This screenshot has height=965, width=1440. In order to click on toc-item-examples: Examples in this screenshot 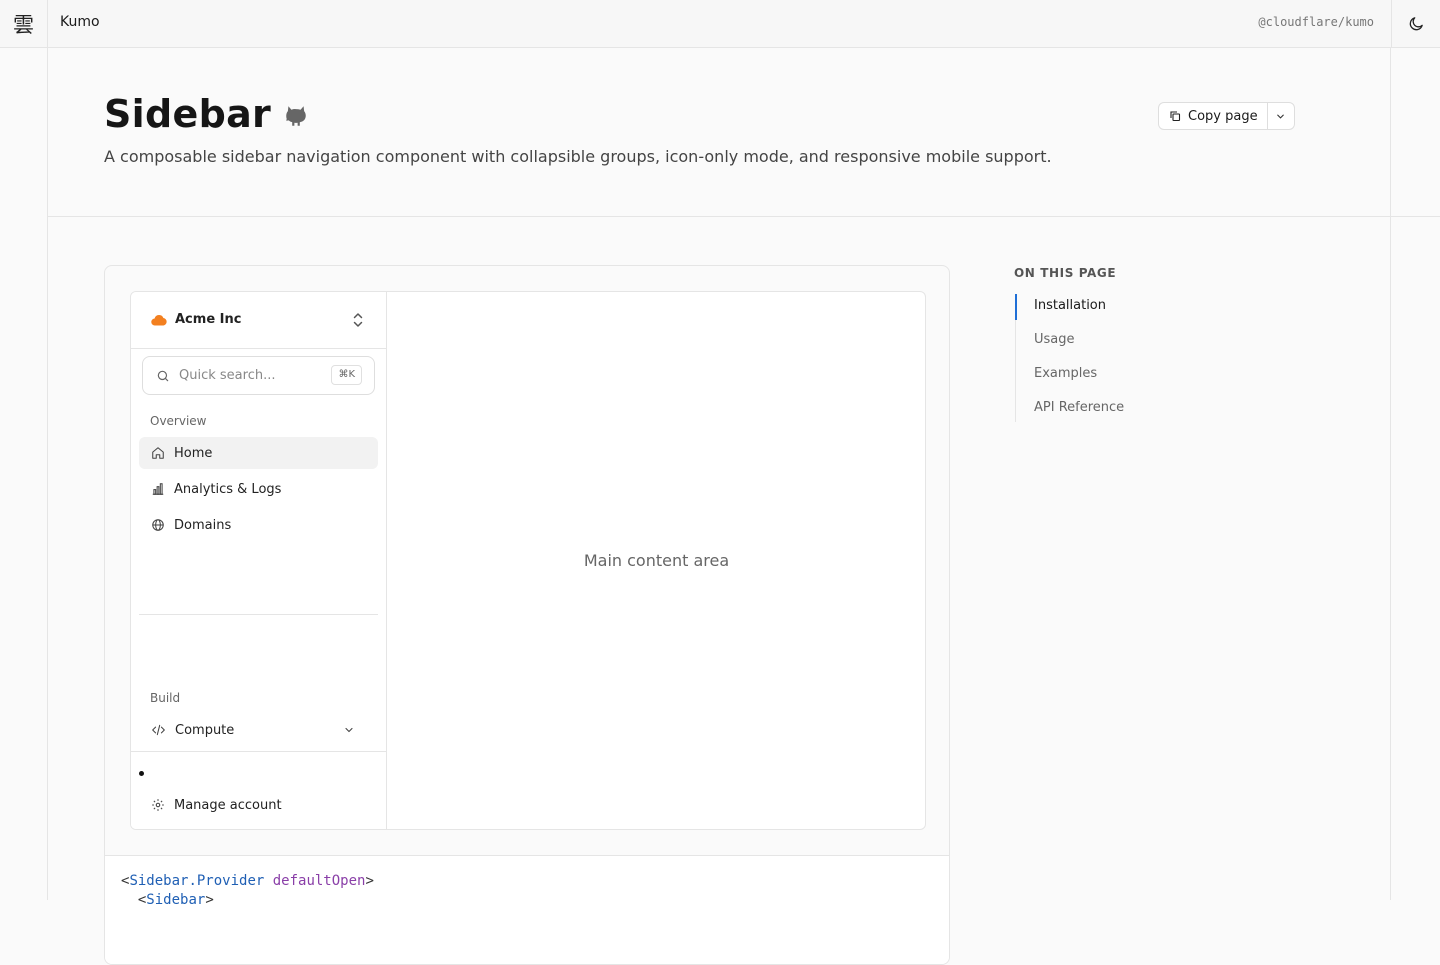, I will do `click(1065, 373)`.